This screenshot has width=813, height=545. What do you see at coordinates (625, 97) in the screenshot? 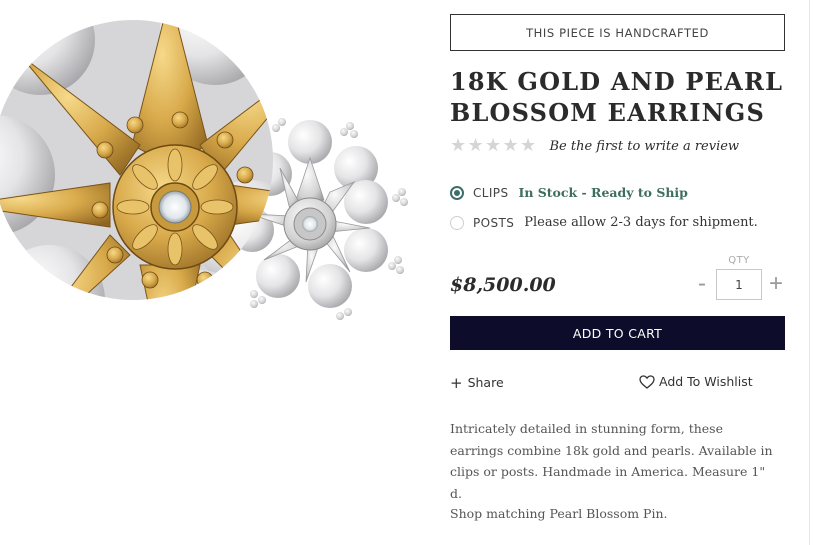
I see `product-title: 18K GOLD AND PEARL BLOSSOM EARRINGS` at bounding box center [625, 97].